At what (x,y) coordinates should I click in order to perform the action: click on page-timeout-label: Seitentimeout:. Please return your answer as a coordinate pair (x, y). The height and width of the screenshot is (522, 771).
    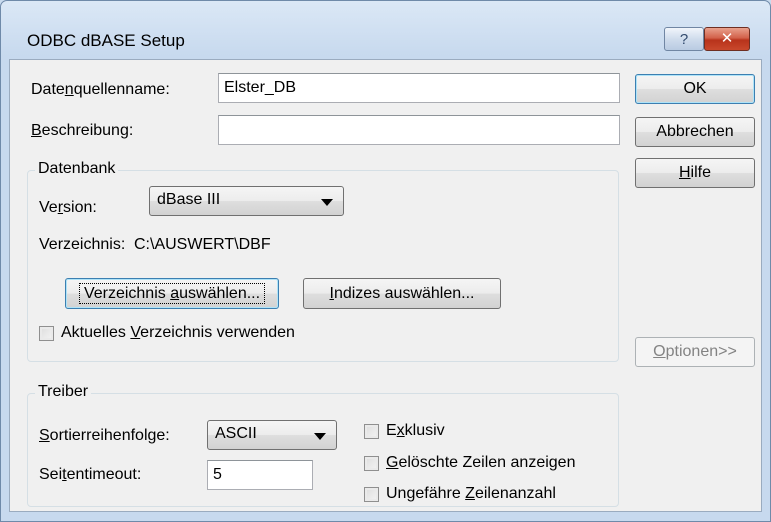
    Looking at the image, I should click on (90, 474).